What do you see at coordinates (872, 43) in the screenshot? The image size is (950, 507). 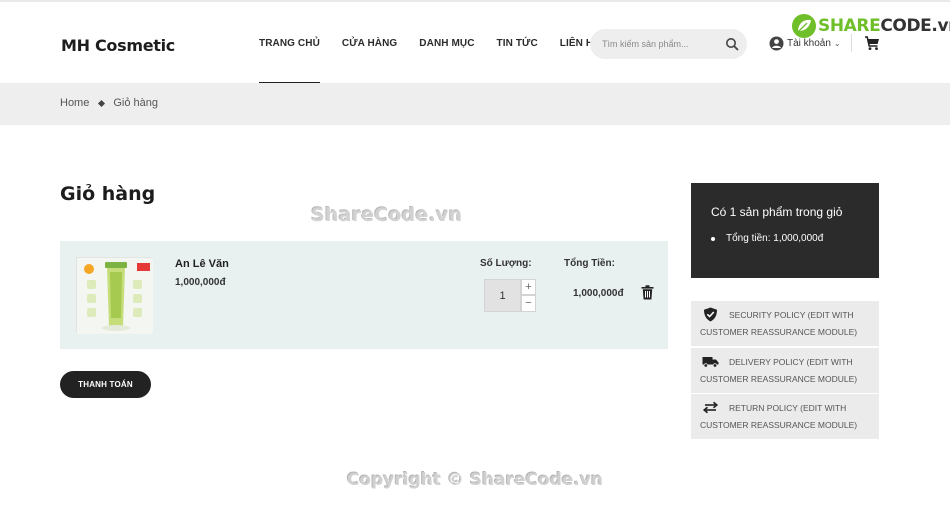 I see `cart-icon` at bounding box center [872, 43].